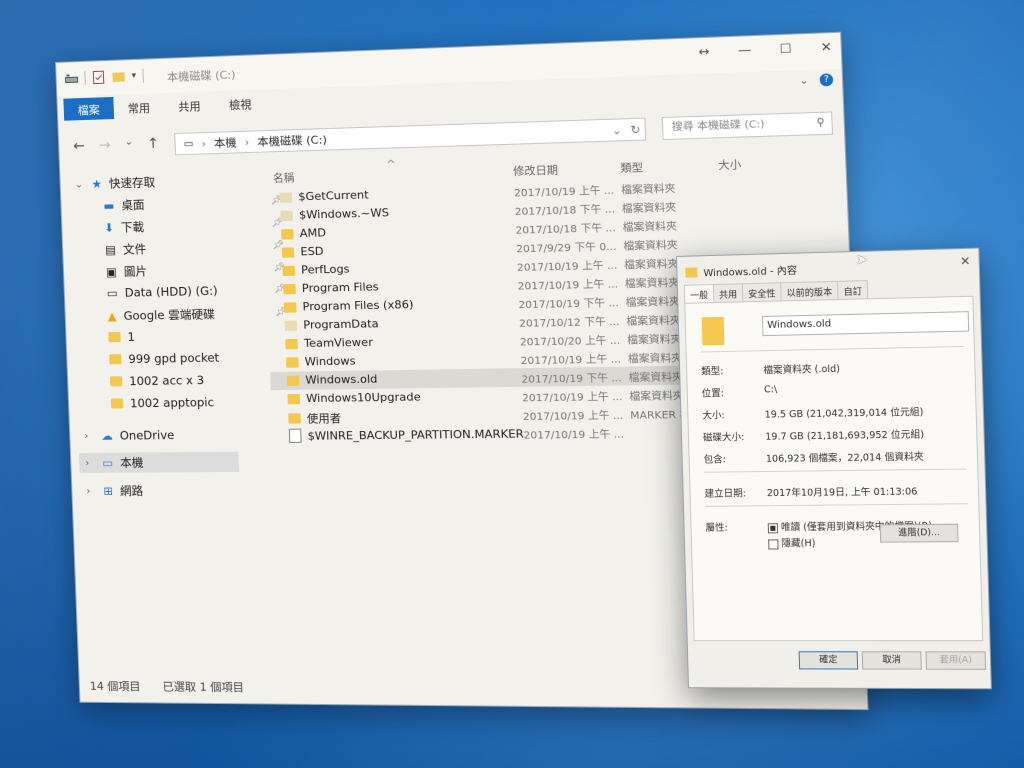 This screenshot has height=768, width=1024. What do you see at coordinates (631, 167) in the screenshot?
I see `column-type: 類型` at bounding box center [631, 167].